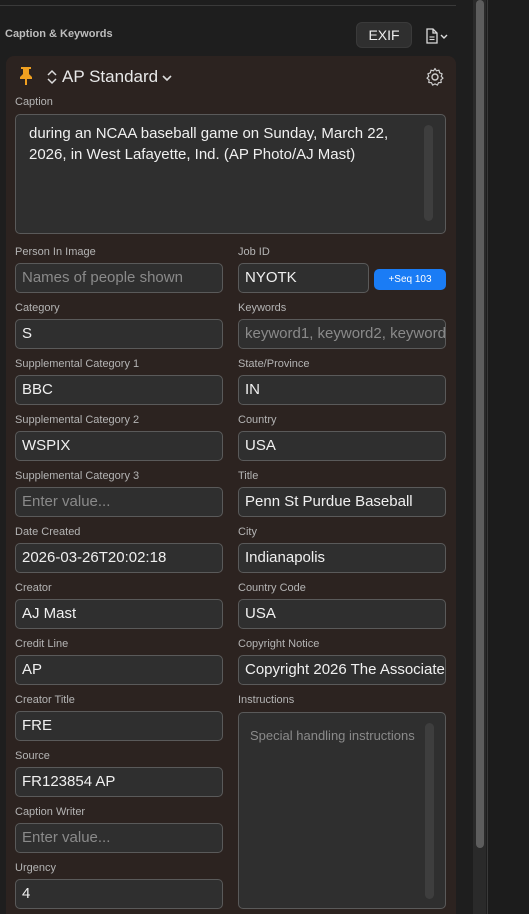 The height and width of the screenshot is (914, 529). I want to click on creator-title-input: FRE, so click(119, 726).